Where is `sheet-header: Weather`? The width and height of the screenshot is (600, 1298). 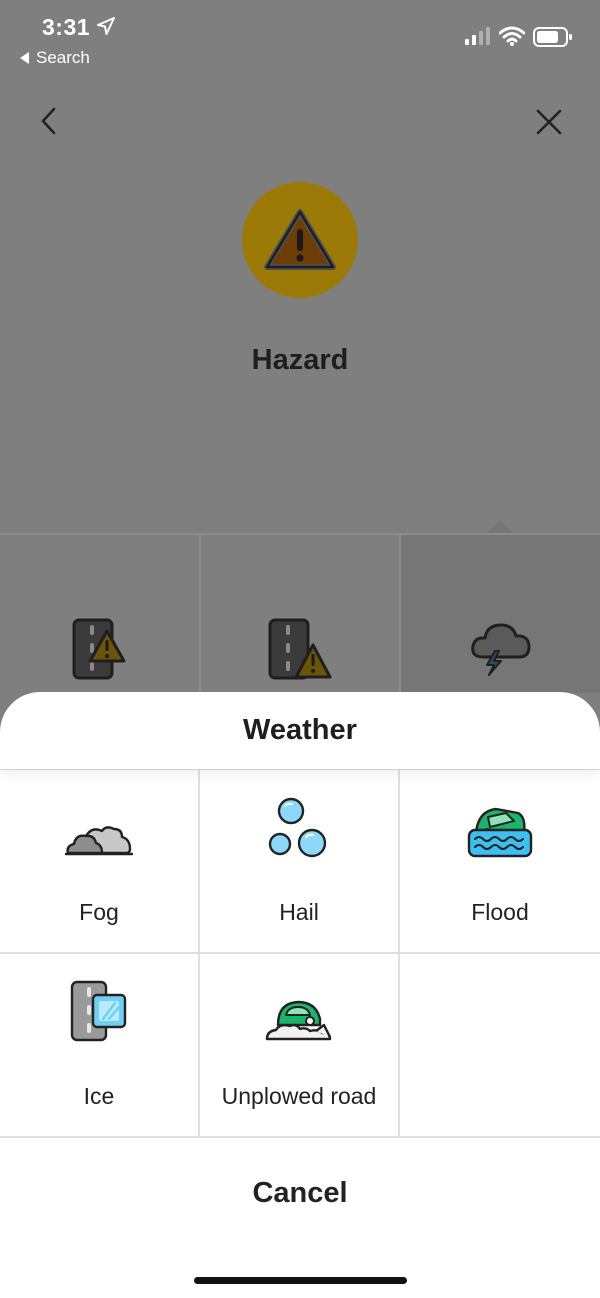 sheet-header: Weather is located at coordinates (300, 730).